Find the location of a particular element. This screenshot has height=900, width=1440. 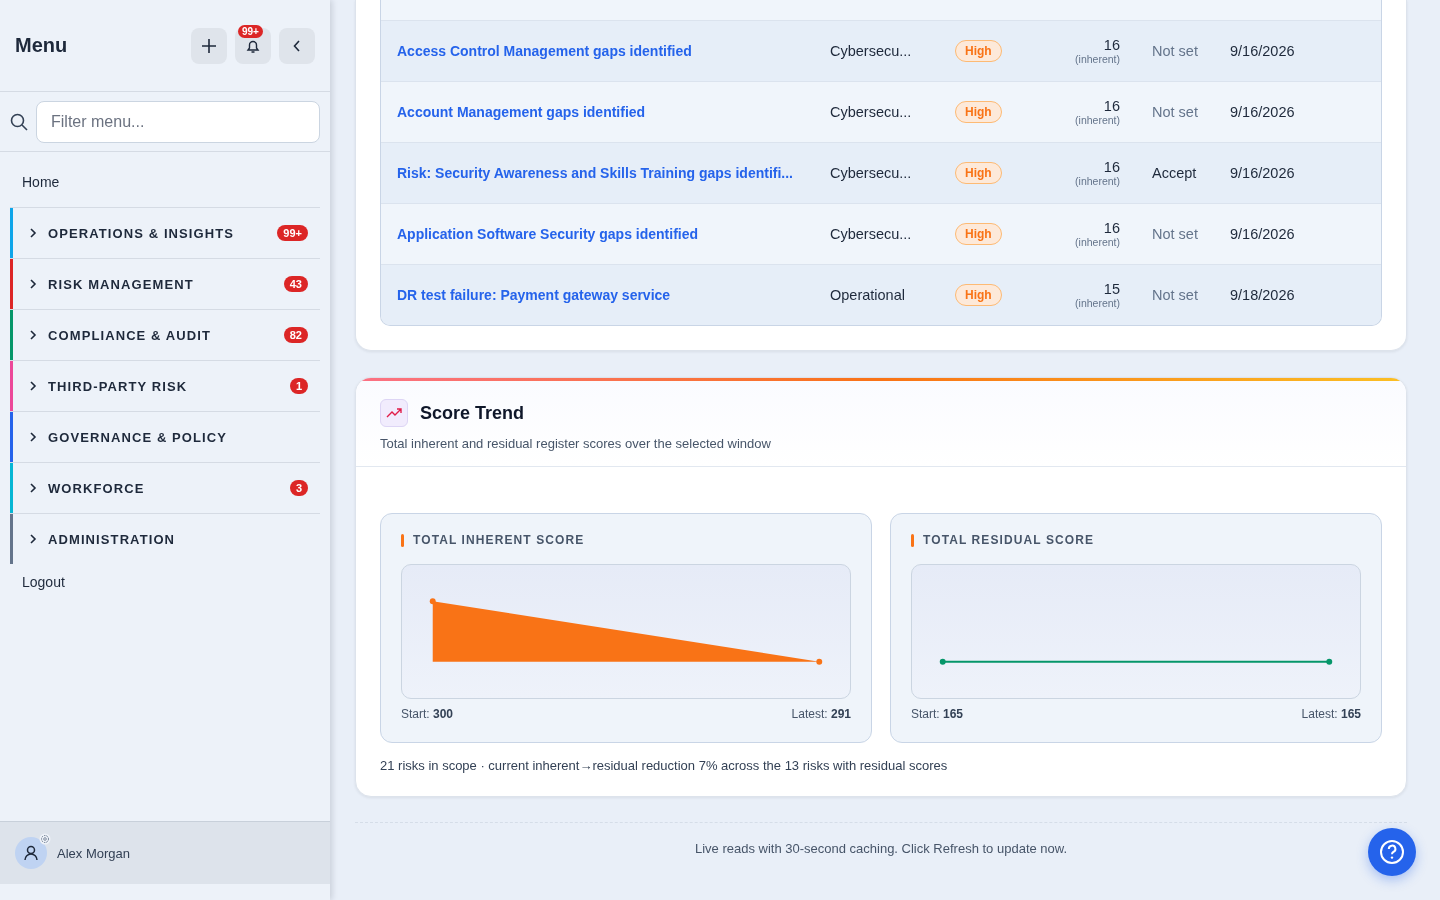

trend-up-icon is located at coordinates (394, 413).